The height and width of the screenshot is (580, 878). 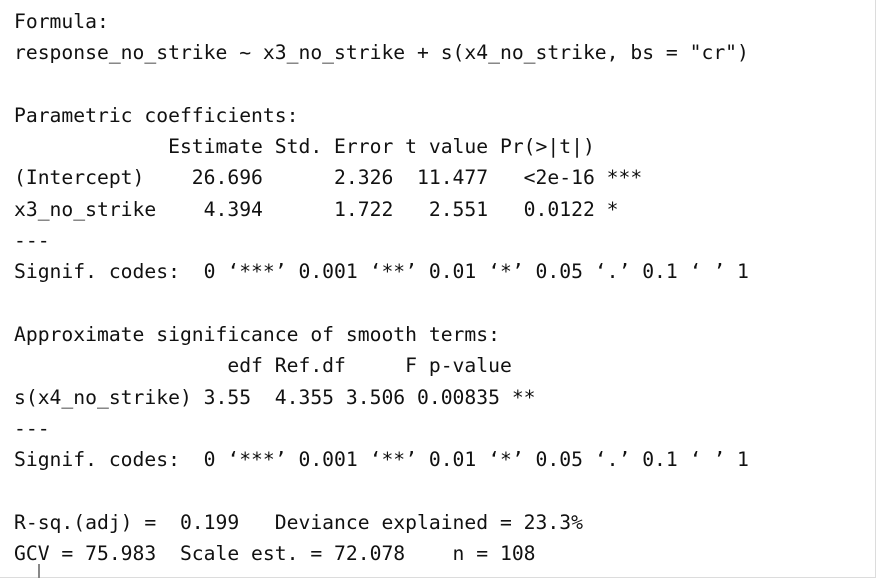 I want to click on gcv-scale-n-line: GCV = 75.983 Scale est. = 72.078 n = 108, so click(x=275, y=554).